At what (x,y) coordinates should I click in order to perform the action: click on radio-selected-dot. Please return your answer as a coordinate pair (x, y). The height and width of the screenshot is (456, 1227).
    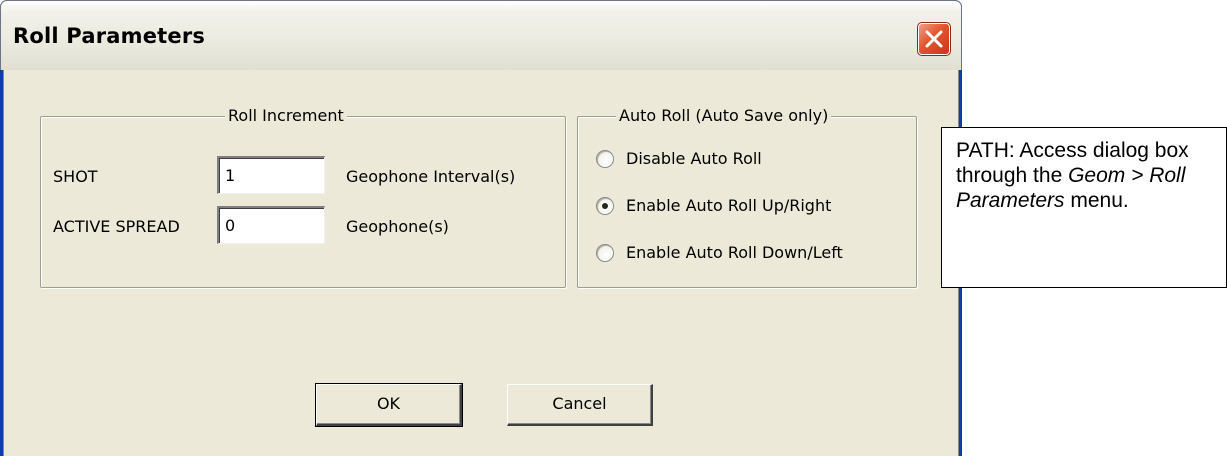
    Looking at the image, I should click on (605, 206).